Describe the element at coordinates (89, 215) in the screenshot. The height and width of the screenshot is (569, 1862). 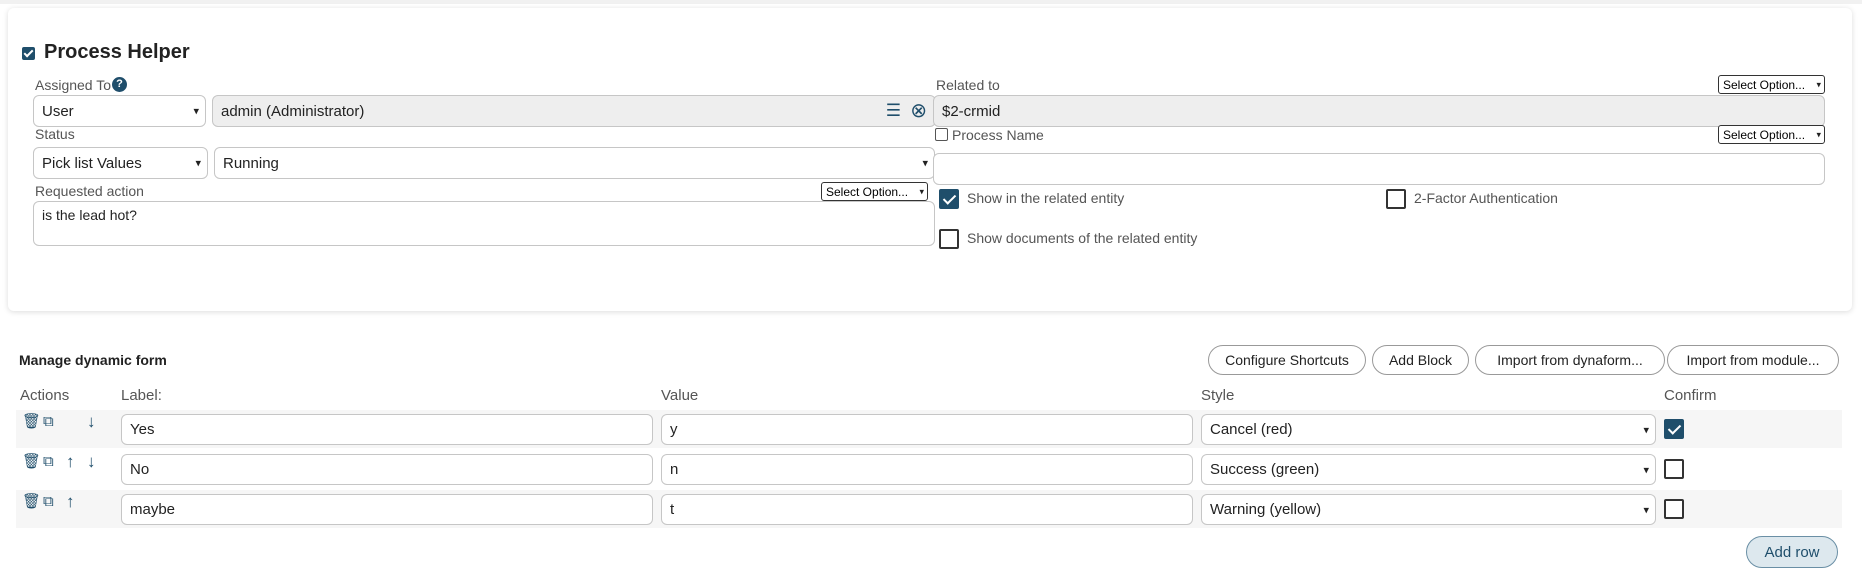
I see `requested-action-value: is the lead hot?` at that location.